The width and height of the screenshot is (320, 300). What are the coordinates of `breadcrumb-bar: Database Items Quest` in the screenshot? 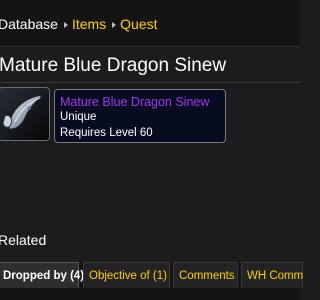 It's located at (150, 23).